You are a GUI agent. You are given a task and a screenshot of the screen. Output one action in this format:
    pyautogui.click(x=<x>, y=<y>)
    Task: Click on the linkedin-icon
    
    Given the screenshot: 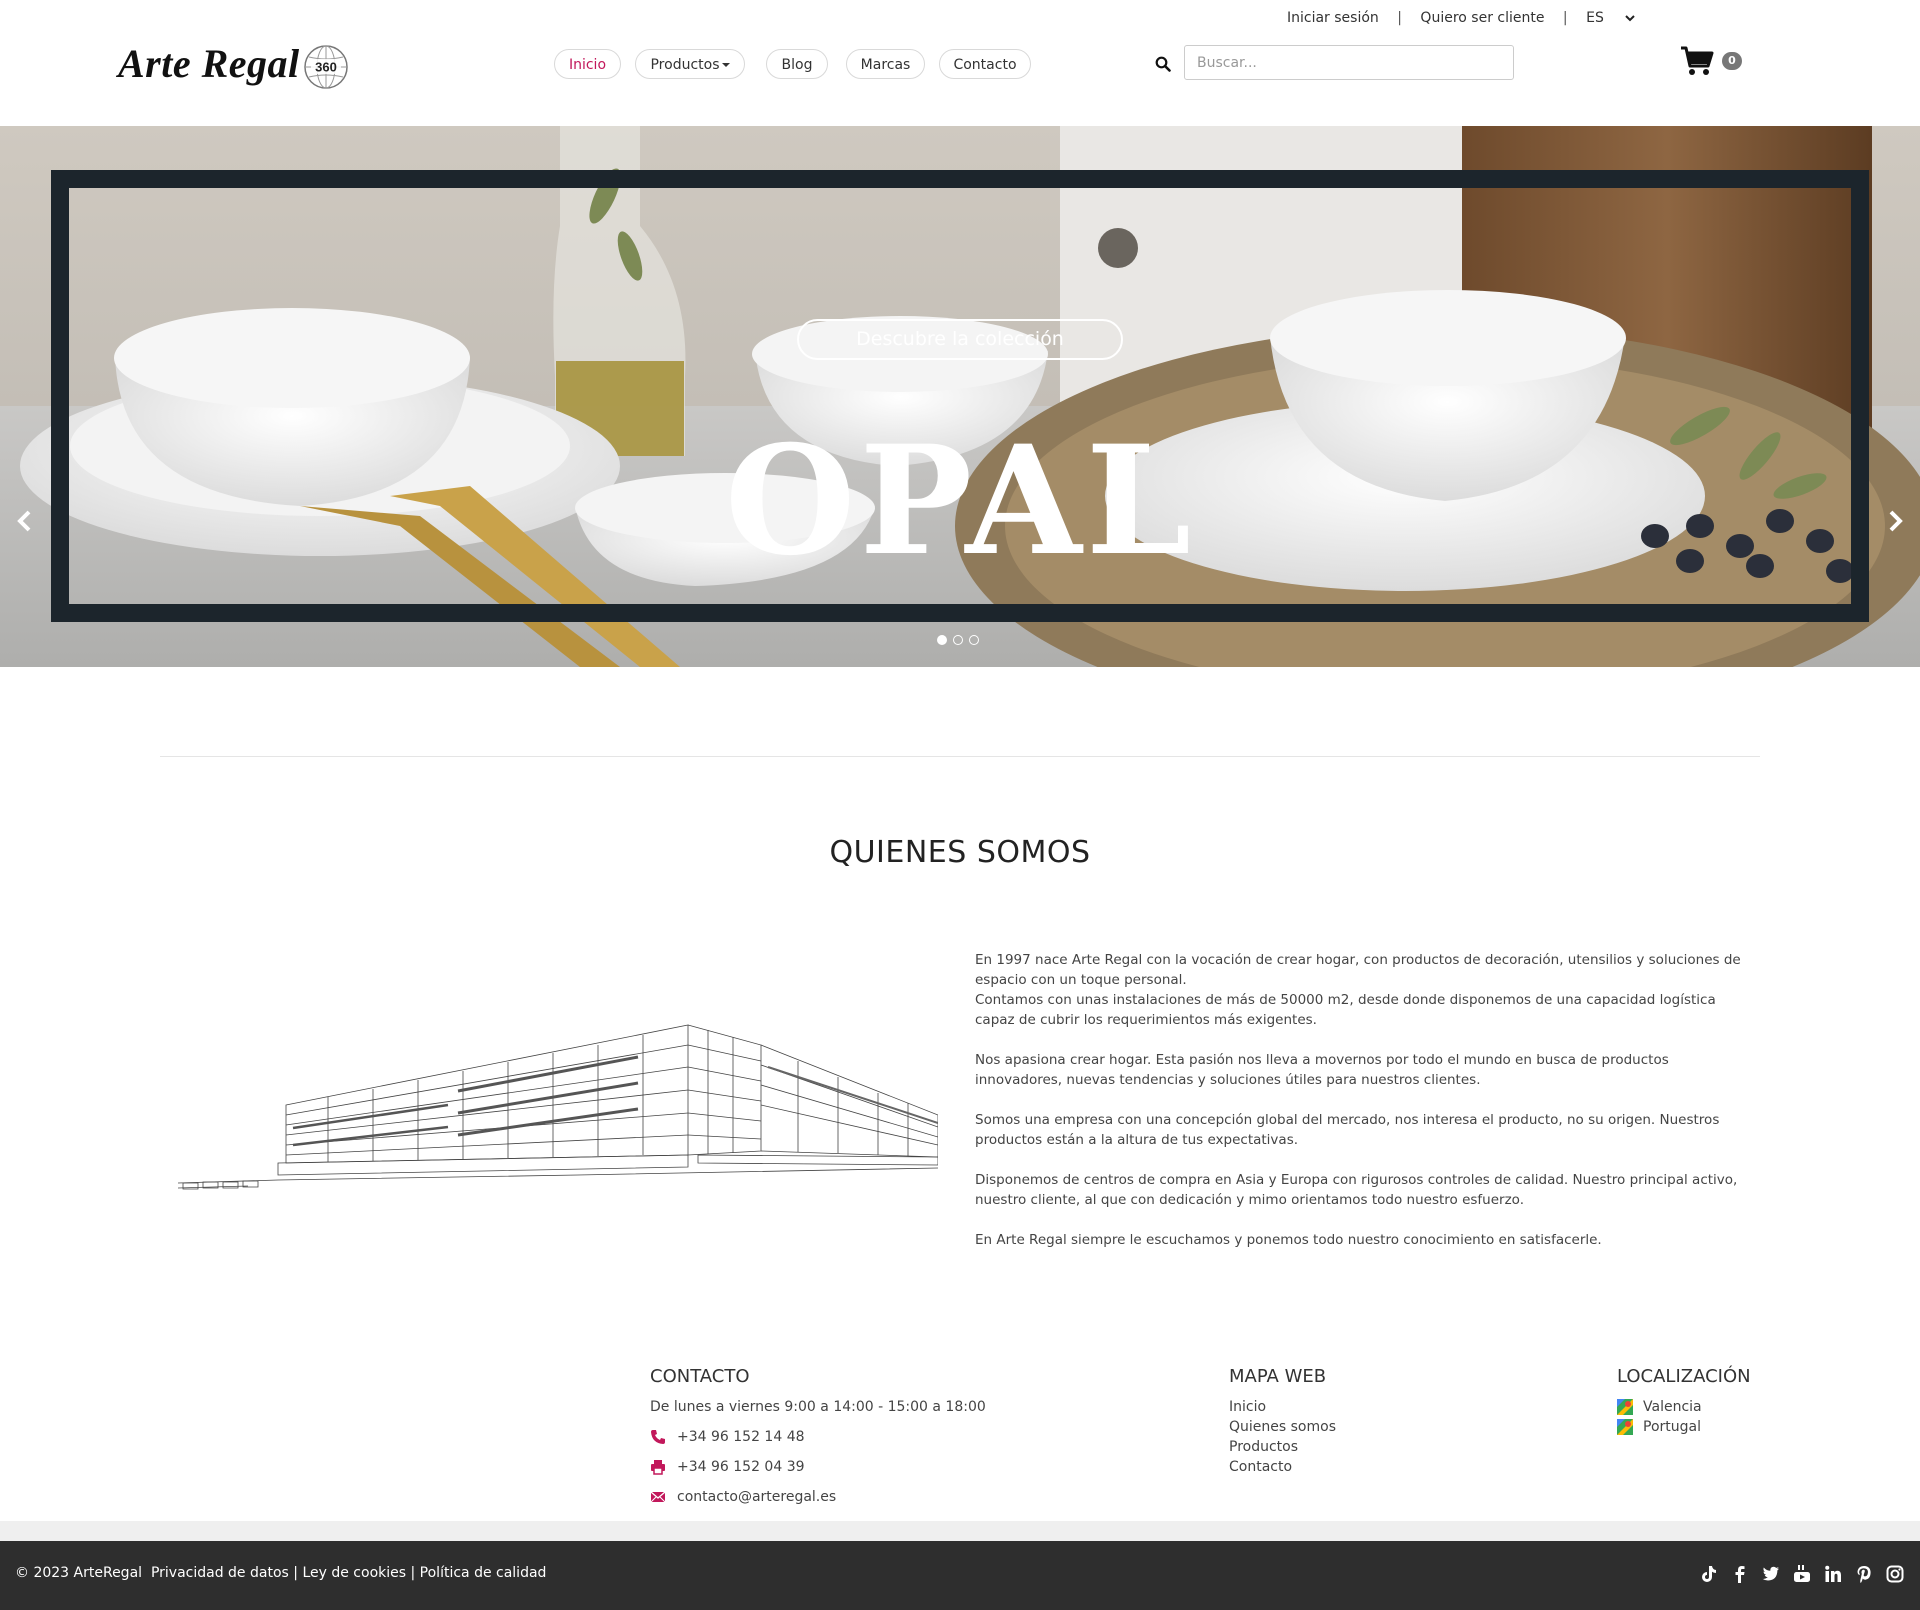 What is the action you would take?
    pyautogui.click(x=1833, y=1574)
    